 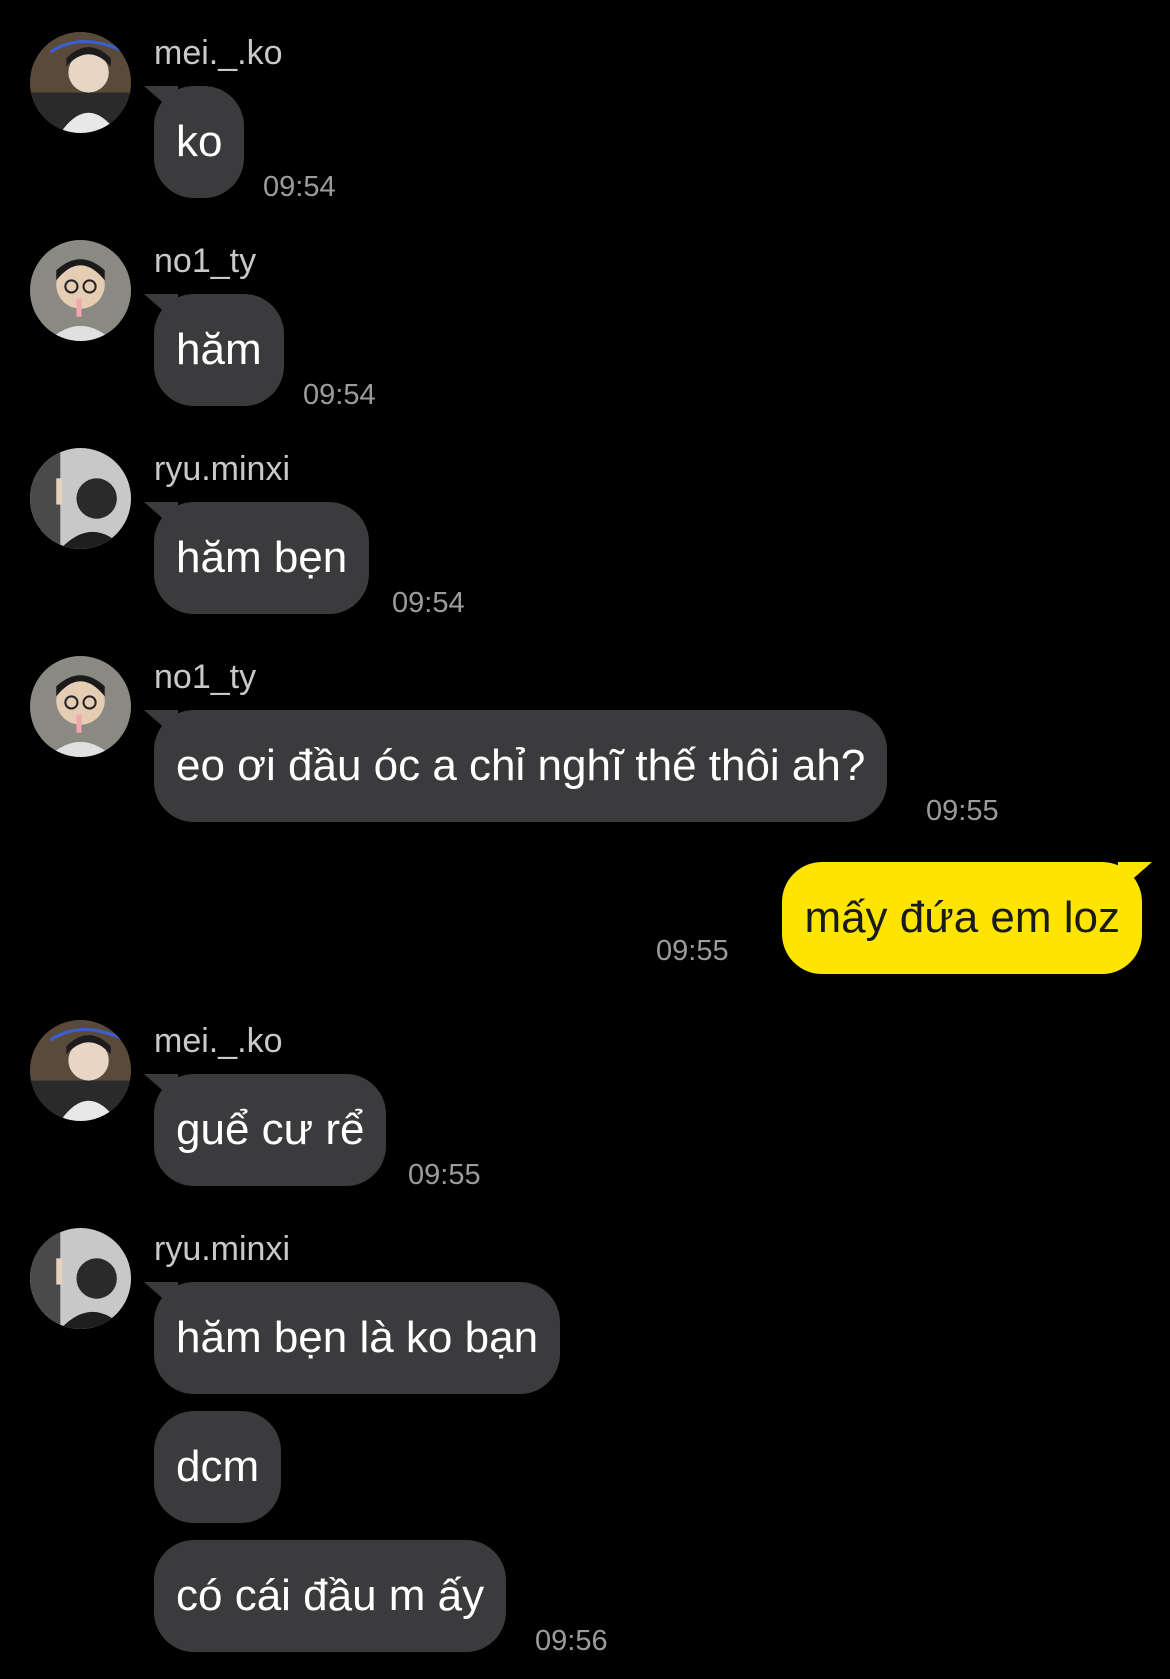 What do you see at coordinates (571, 1641) in the screenshot?
I see `message-time: 09:56` at bounding box center [571, 1641].